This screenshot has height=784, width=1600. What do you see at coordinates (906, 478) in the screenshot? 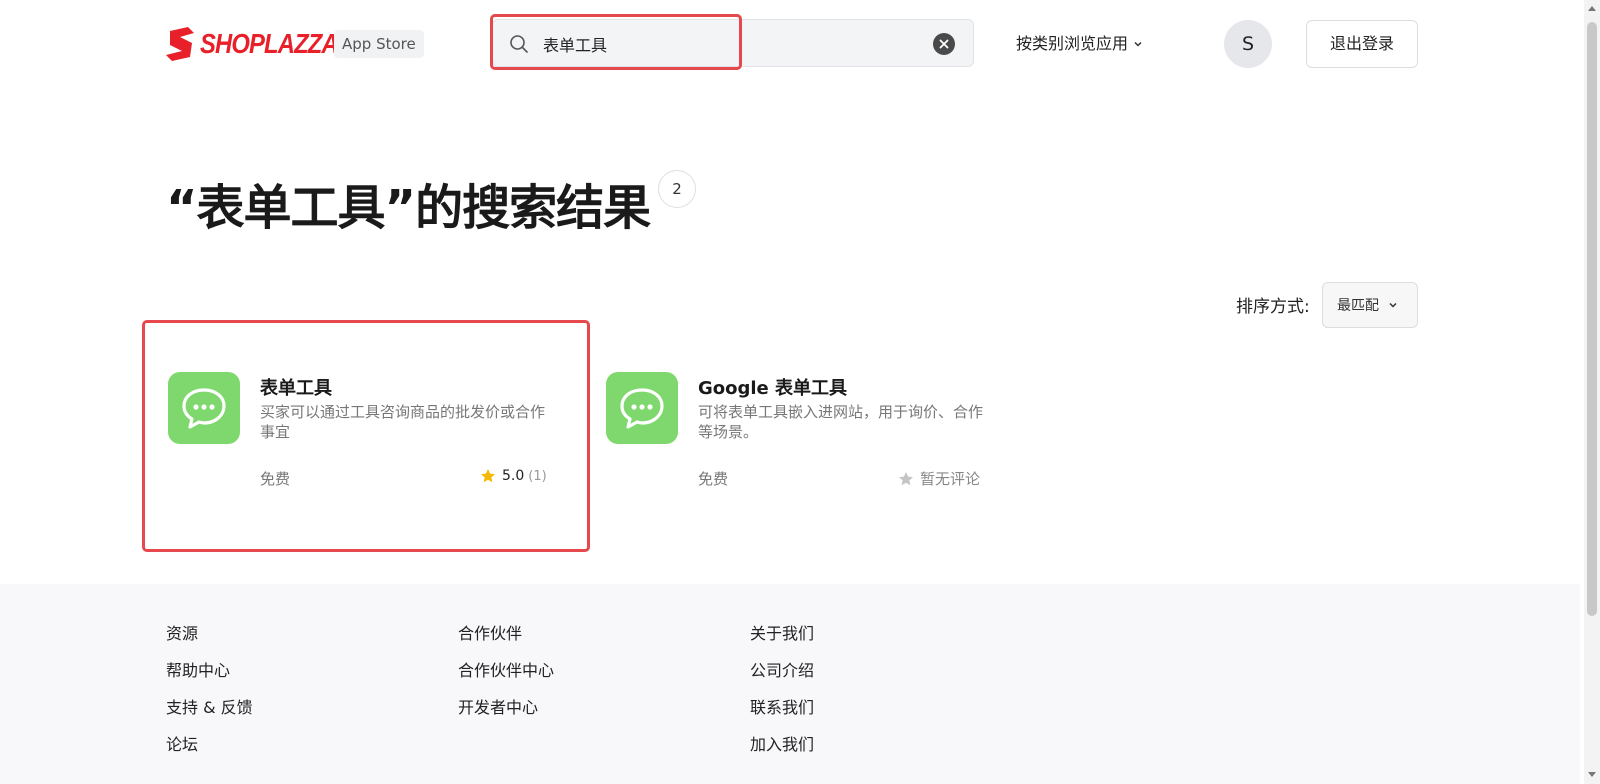
I see `star-outline-icon` at bounding box center [906, 478].